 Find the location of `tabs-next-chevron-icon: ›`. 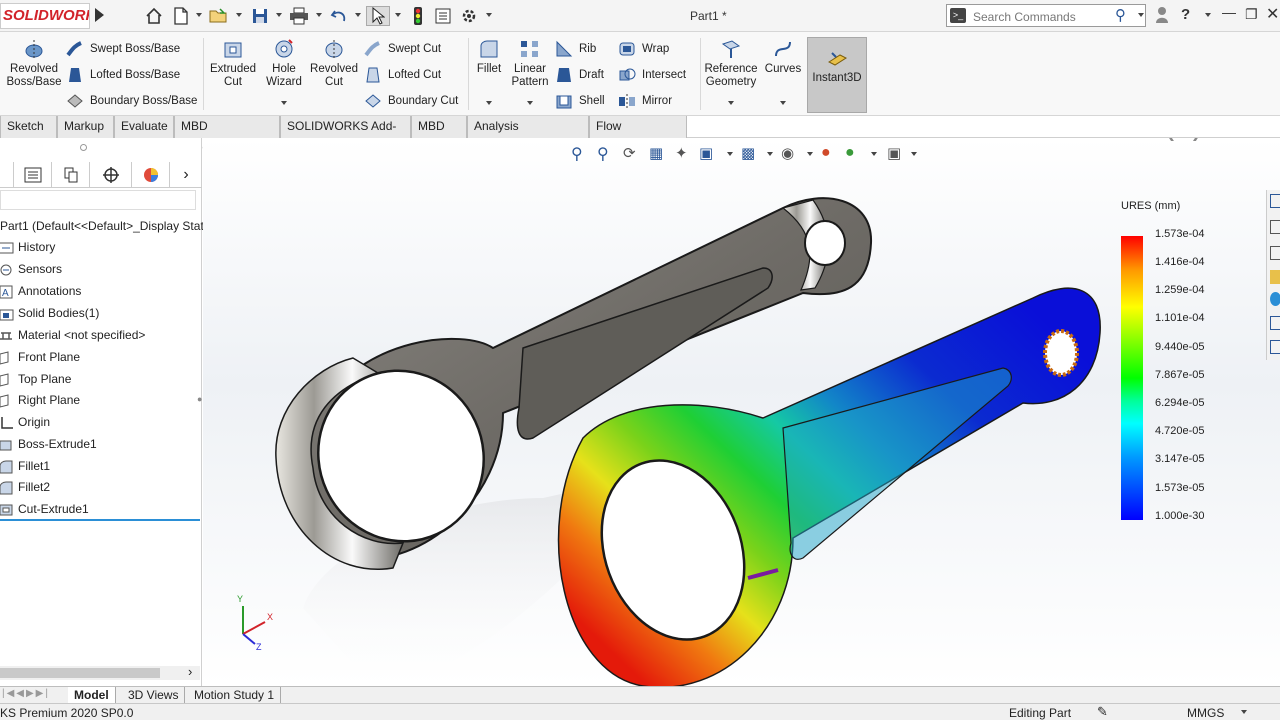

tabs-next-chevron-icon: › is located at coordinates (186, 175).